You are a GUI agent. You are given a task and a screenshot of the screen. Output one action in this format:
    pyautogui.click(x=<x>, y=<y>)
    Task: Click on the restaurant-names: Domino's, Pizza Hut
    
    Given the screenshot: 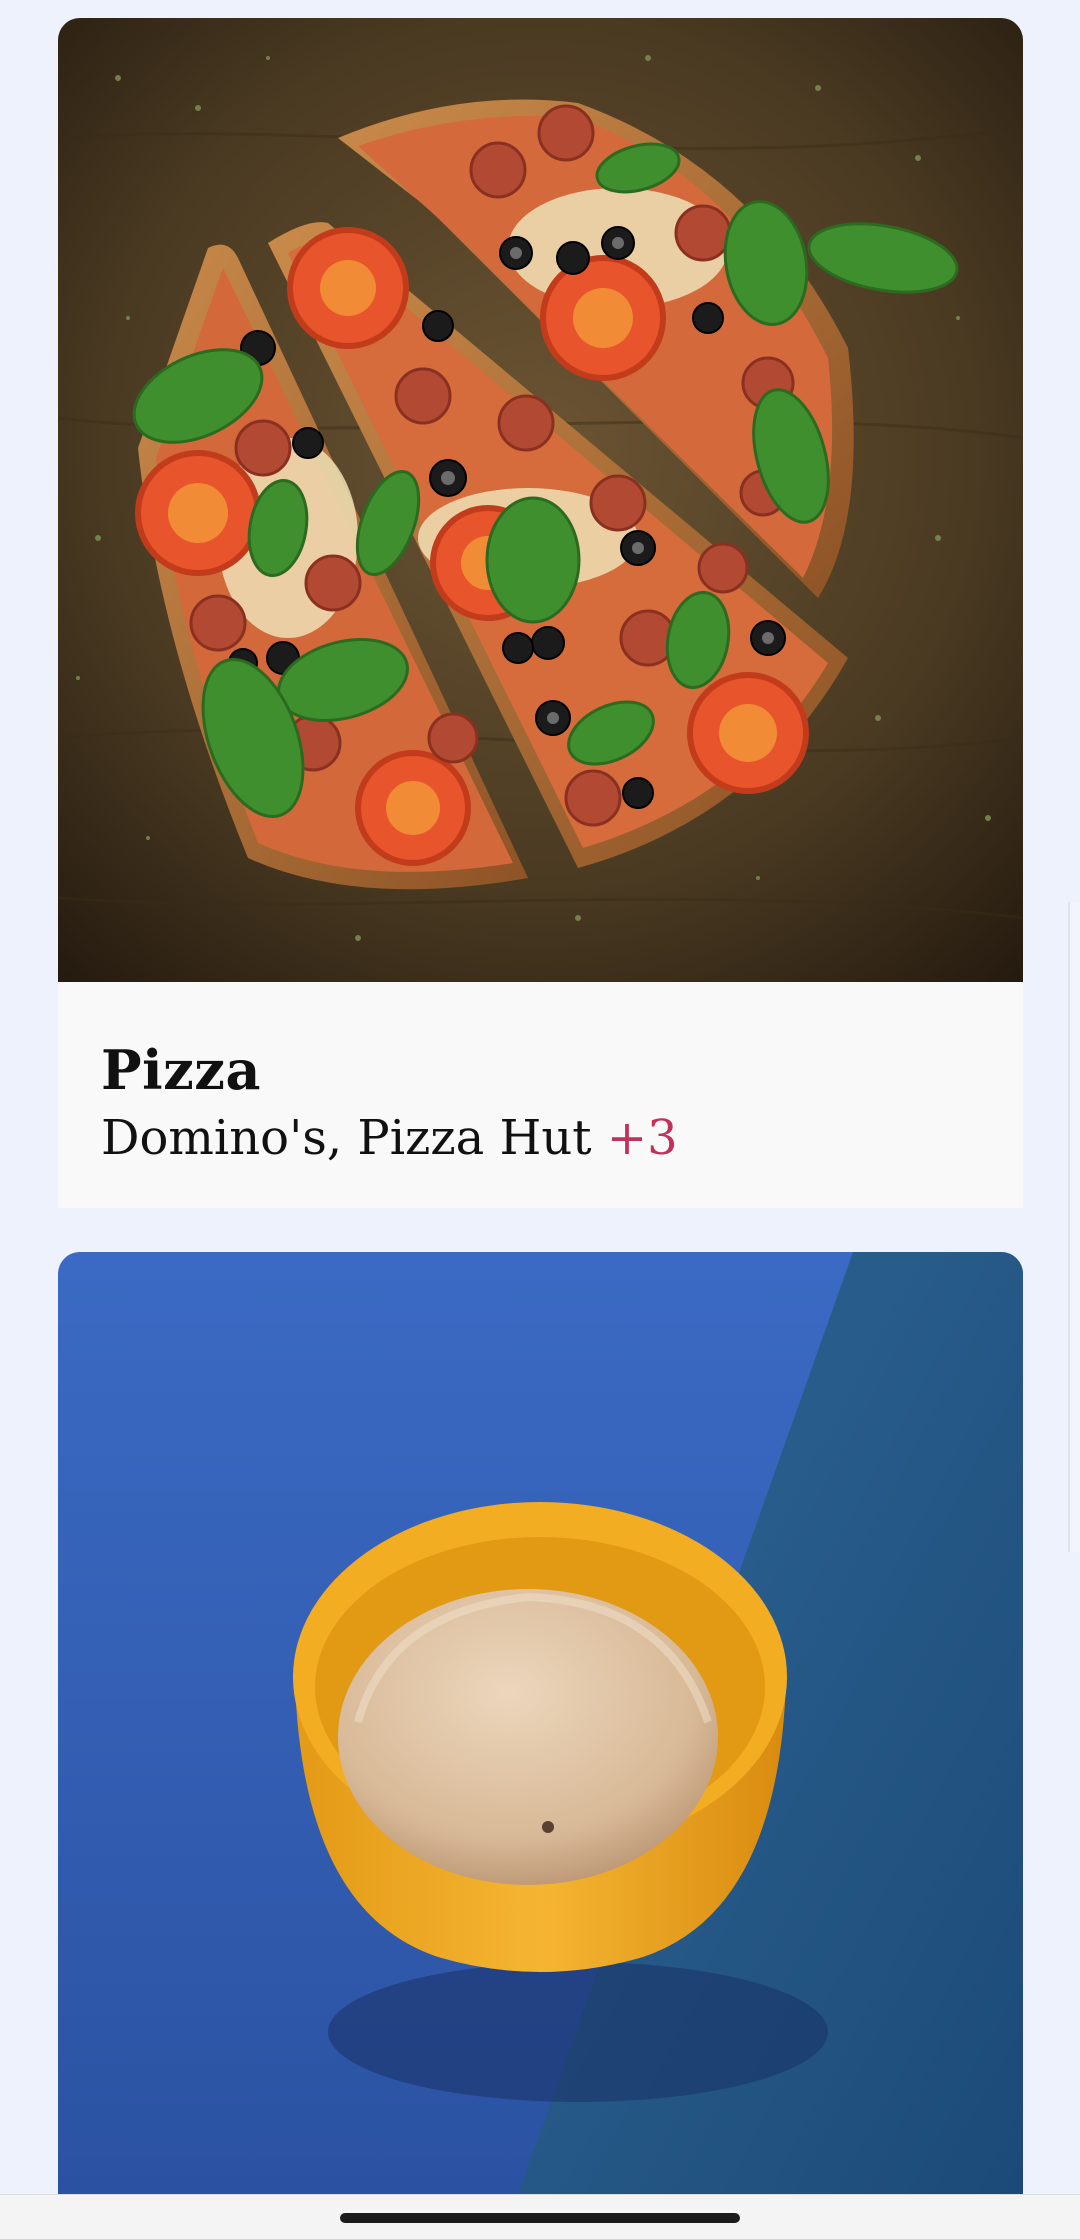 What is the action you would take?
    pyautogui.click(x=346, y=1138)
    